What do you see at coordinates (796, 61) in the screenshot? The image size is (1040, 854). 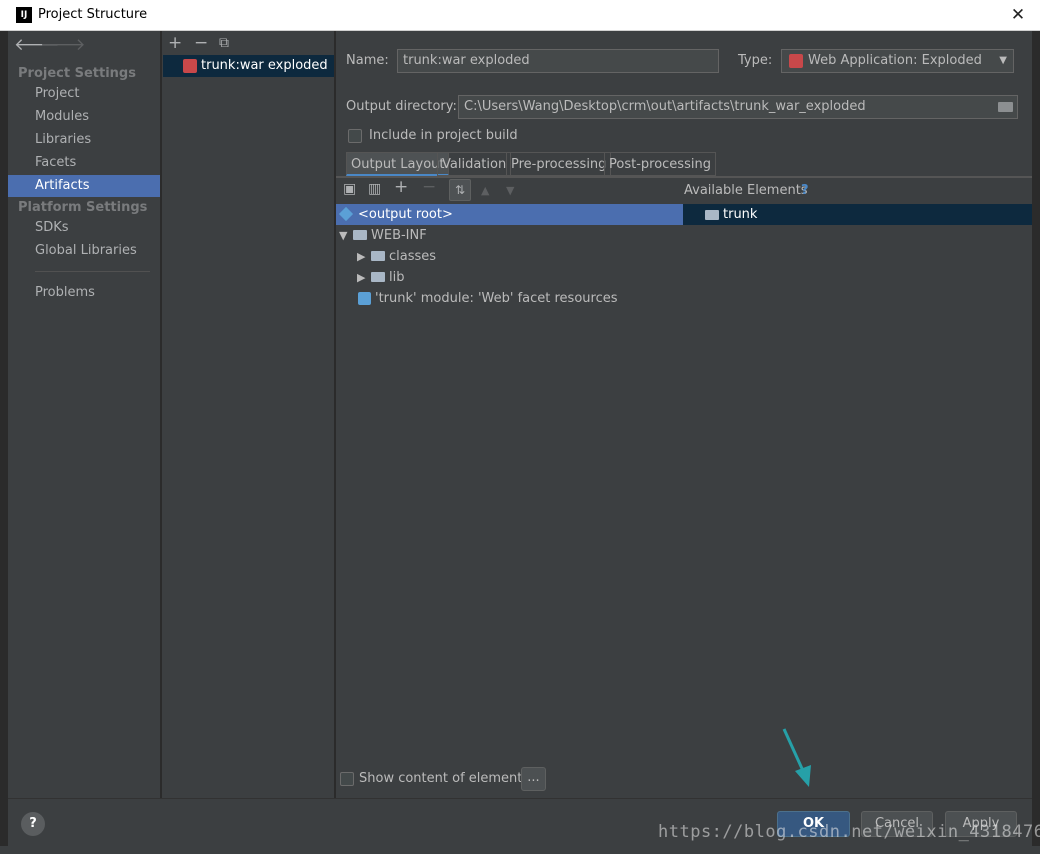 I see `web-app-type-icon` at bounding box center [796, 61].